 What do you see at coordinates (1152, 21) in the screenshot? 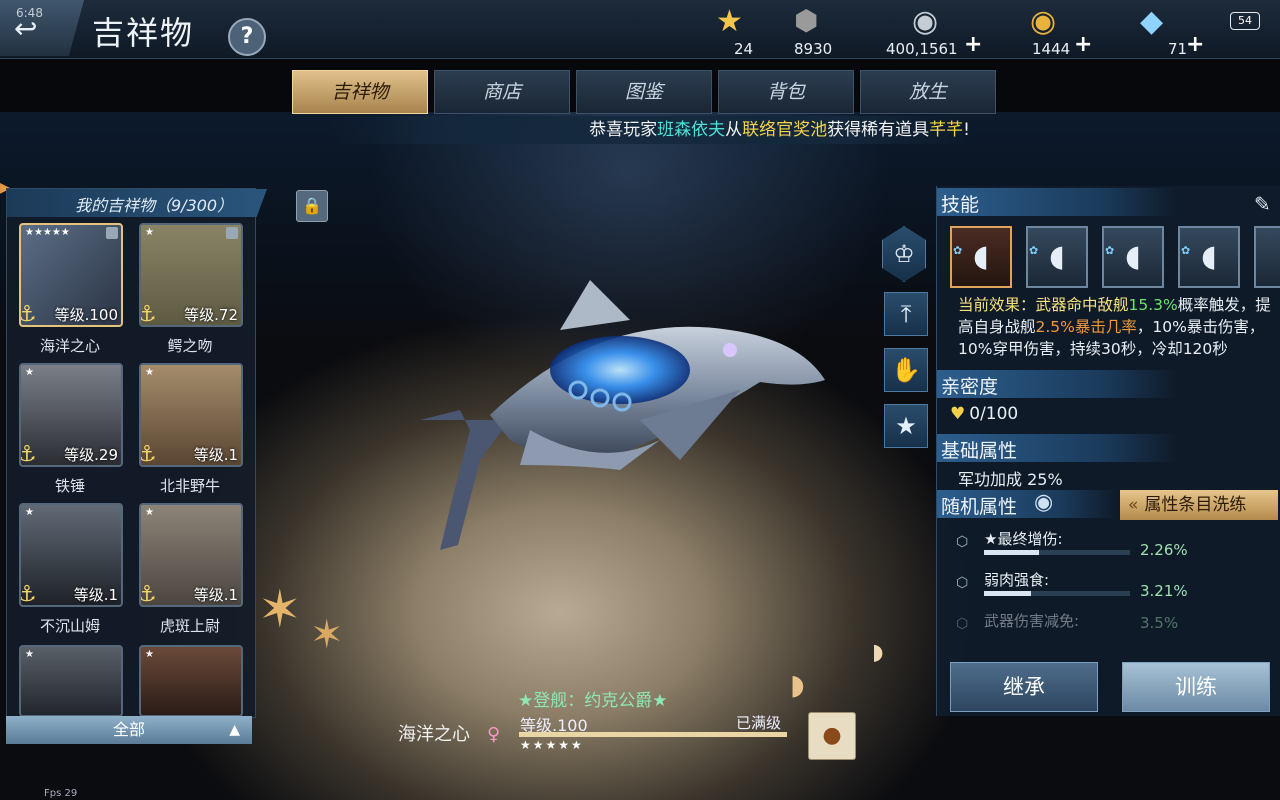
I see `diamond-icon: ◆` at bounding box center [1152, 21].